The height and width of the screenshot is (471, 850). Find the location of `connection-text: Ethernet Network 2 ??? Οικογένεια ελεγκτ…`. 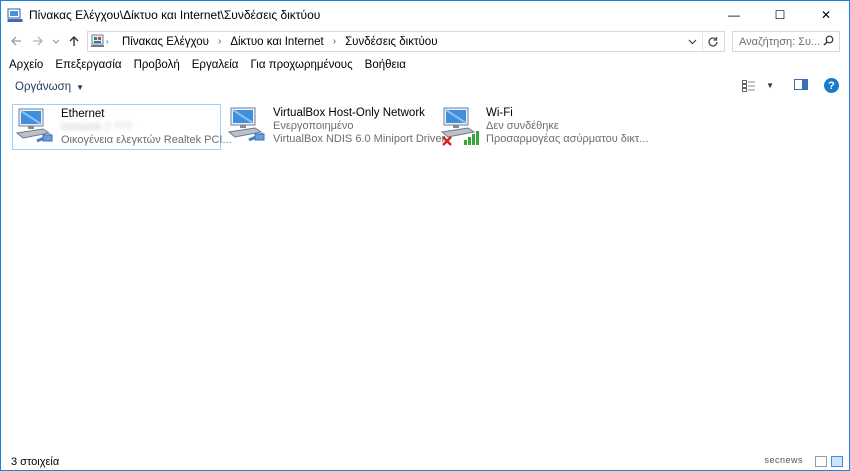

connection-text: Ethernet Network 2 ??? Οικογένεια ελεγκτ… is located at coordinates (146, 127).